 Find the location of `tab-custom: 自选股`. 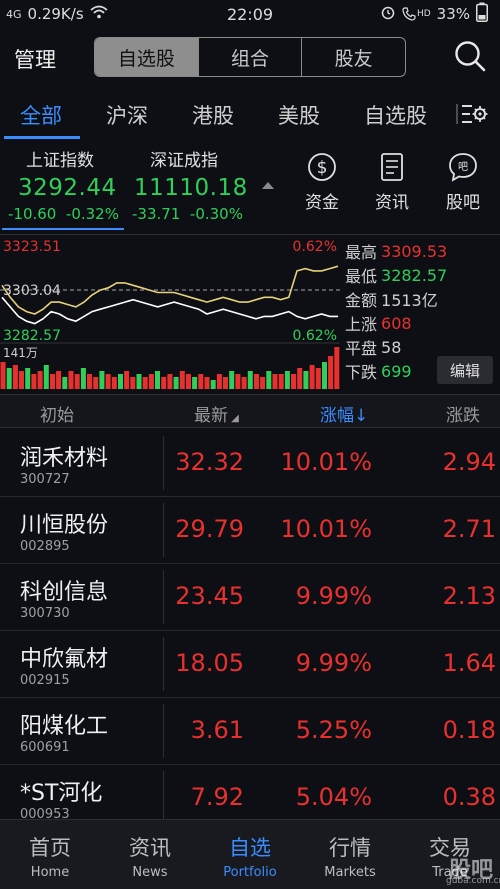

tab-custom: 自选股 is located at coordinates (405, 115).